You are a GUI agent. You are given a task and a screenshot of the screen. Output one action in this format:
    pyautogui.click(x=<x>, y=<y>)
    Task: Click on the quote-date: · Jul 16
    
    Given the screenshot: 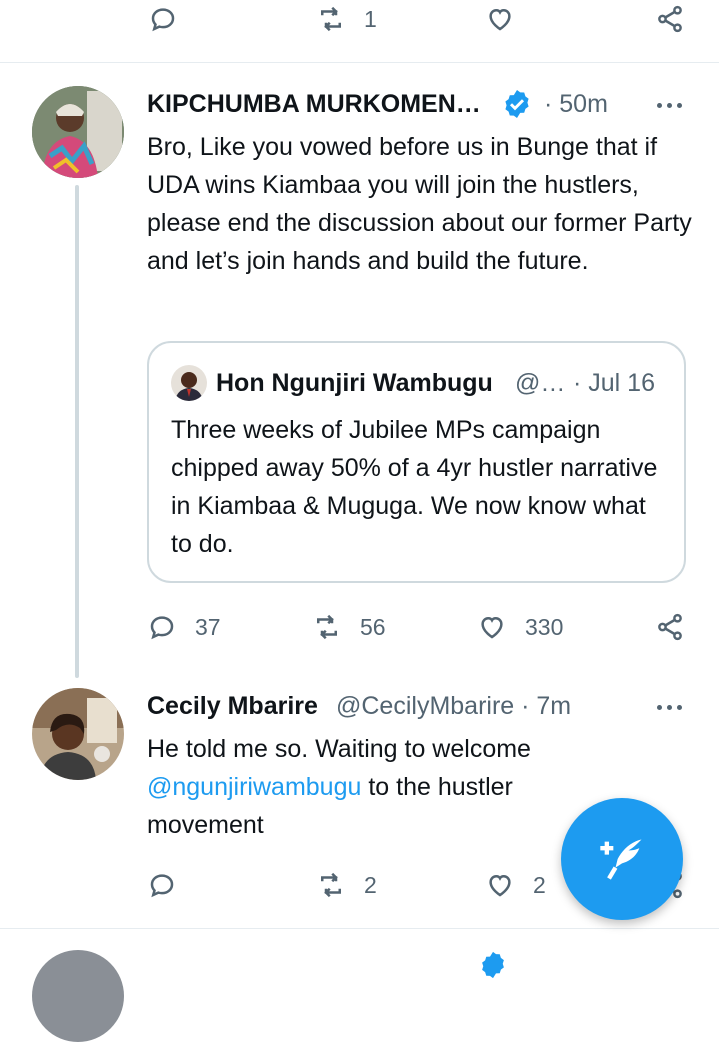 What is the action you would take?
    pyautogui.click(x=614, y=383)
    